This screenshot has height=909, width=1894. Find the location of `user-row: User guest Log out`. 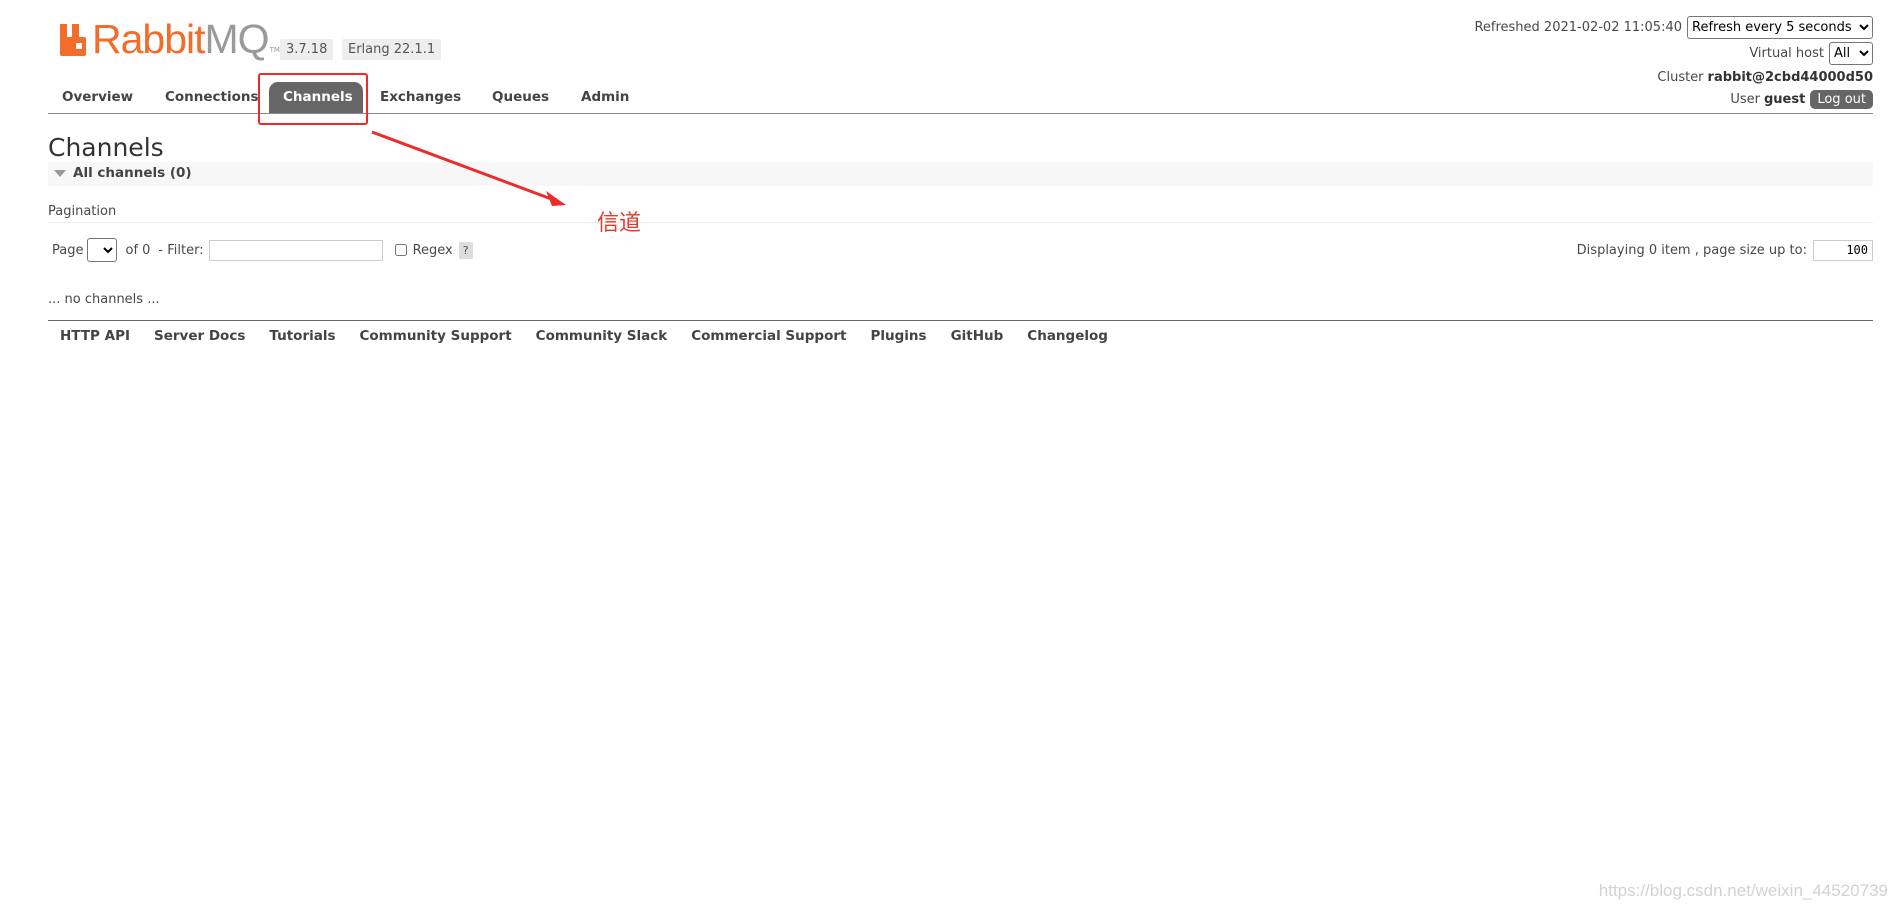

user-row: User guest Log out is located at coordinates (1673, 99).